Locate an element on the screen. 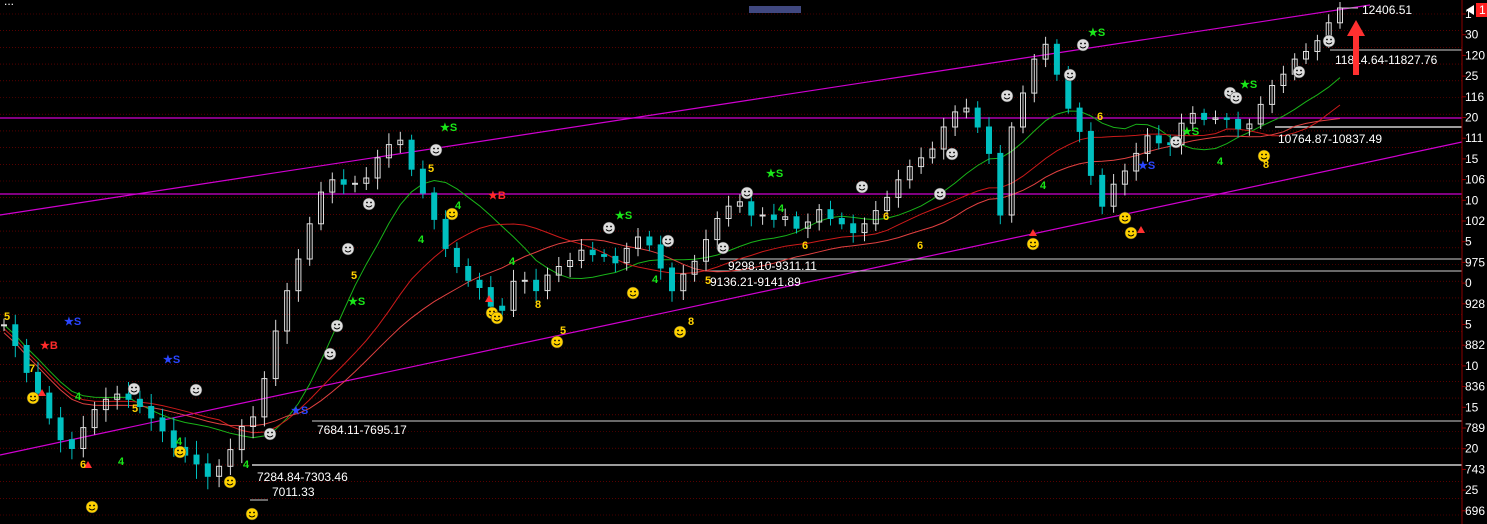 This screenshot has width=1487, height=524. low-price-label: 7011.33 is located at coordinates (293, 492).